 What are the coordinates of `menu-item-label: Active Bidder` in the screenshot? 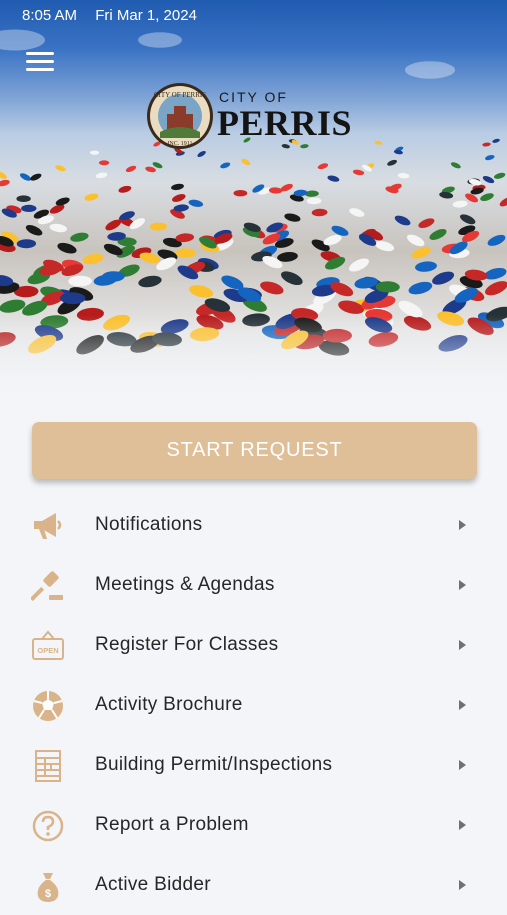 It's located at (153, 884).